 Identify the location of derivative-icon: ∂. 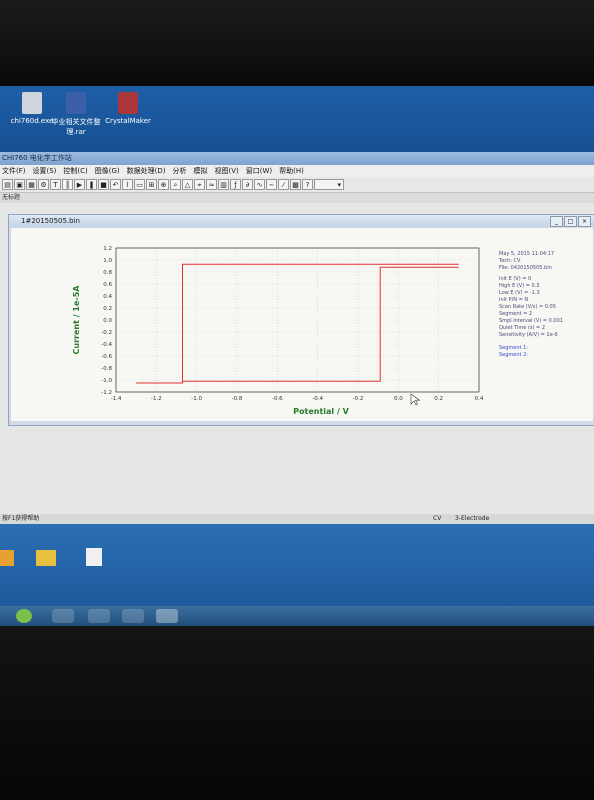
(247, 184).